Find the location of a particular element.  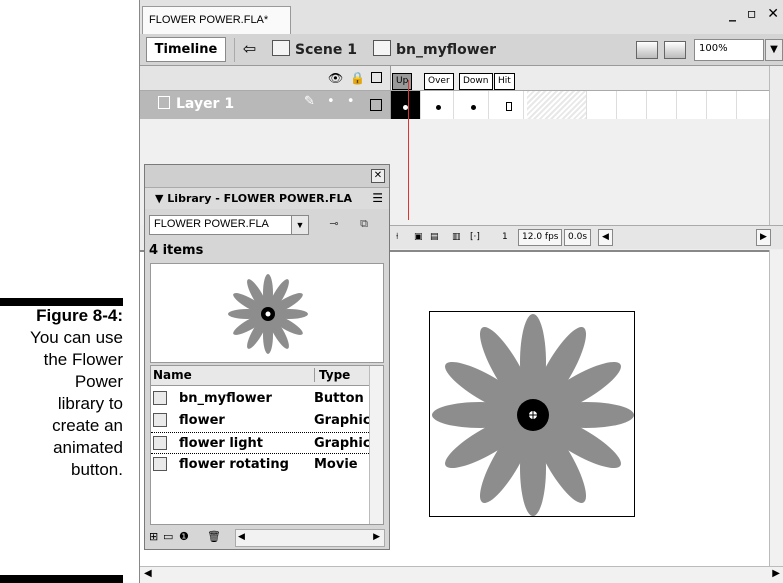

edit-symbol-icon is located at coordinates (675, 50).